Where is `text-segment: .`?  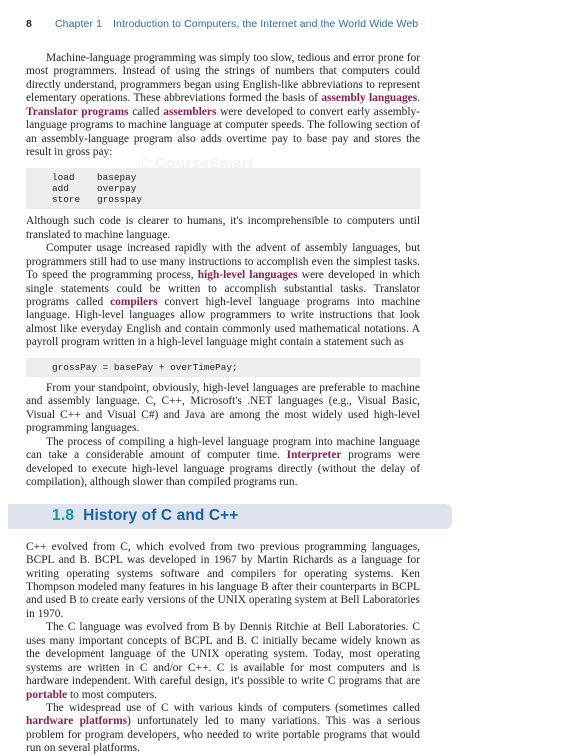 text-segment: . is located at coordinates (418, 98).